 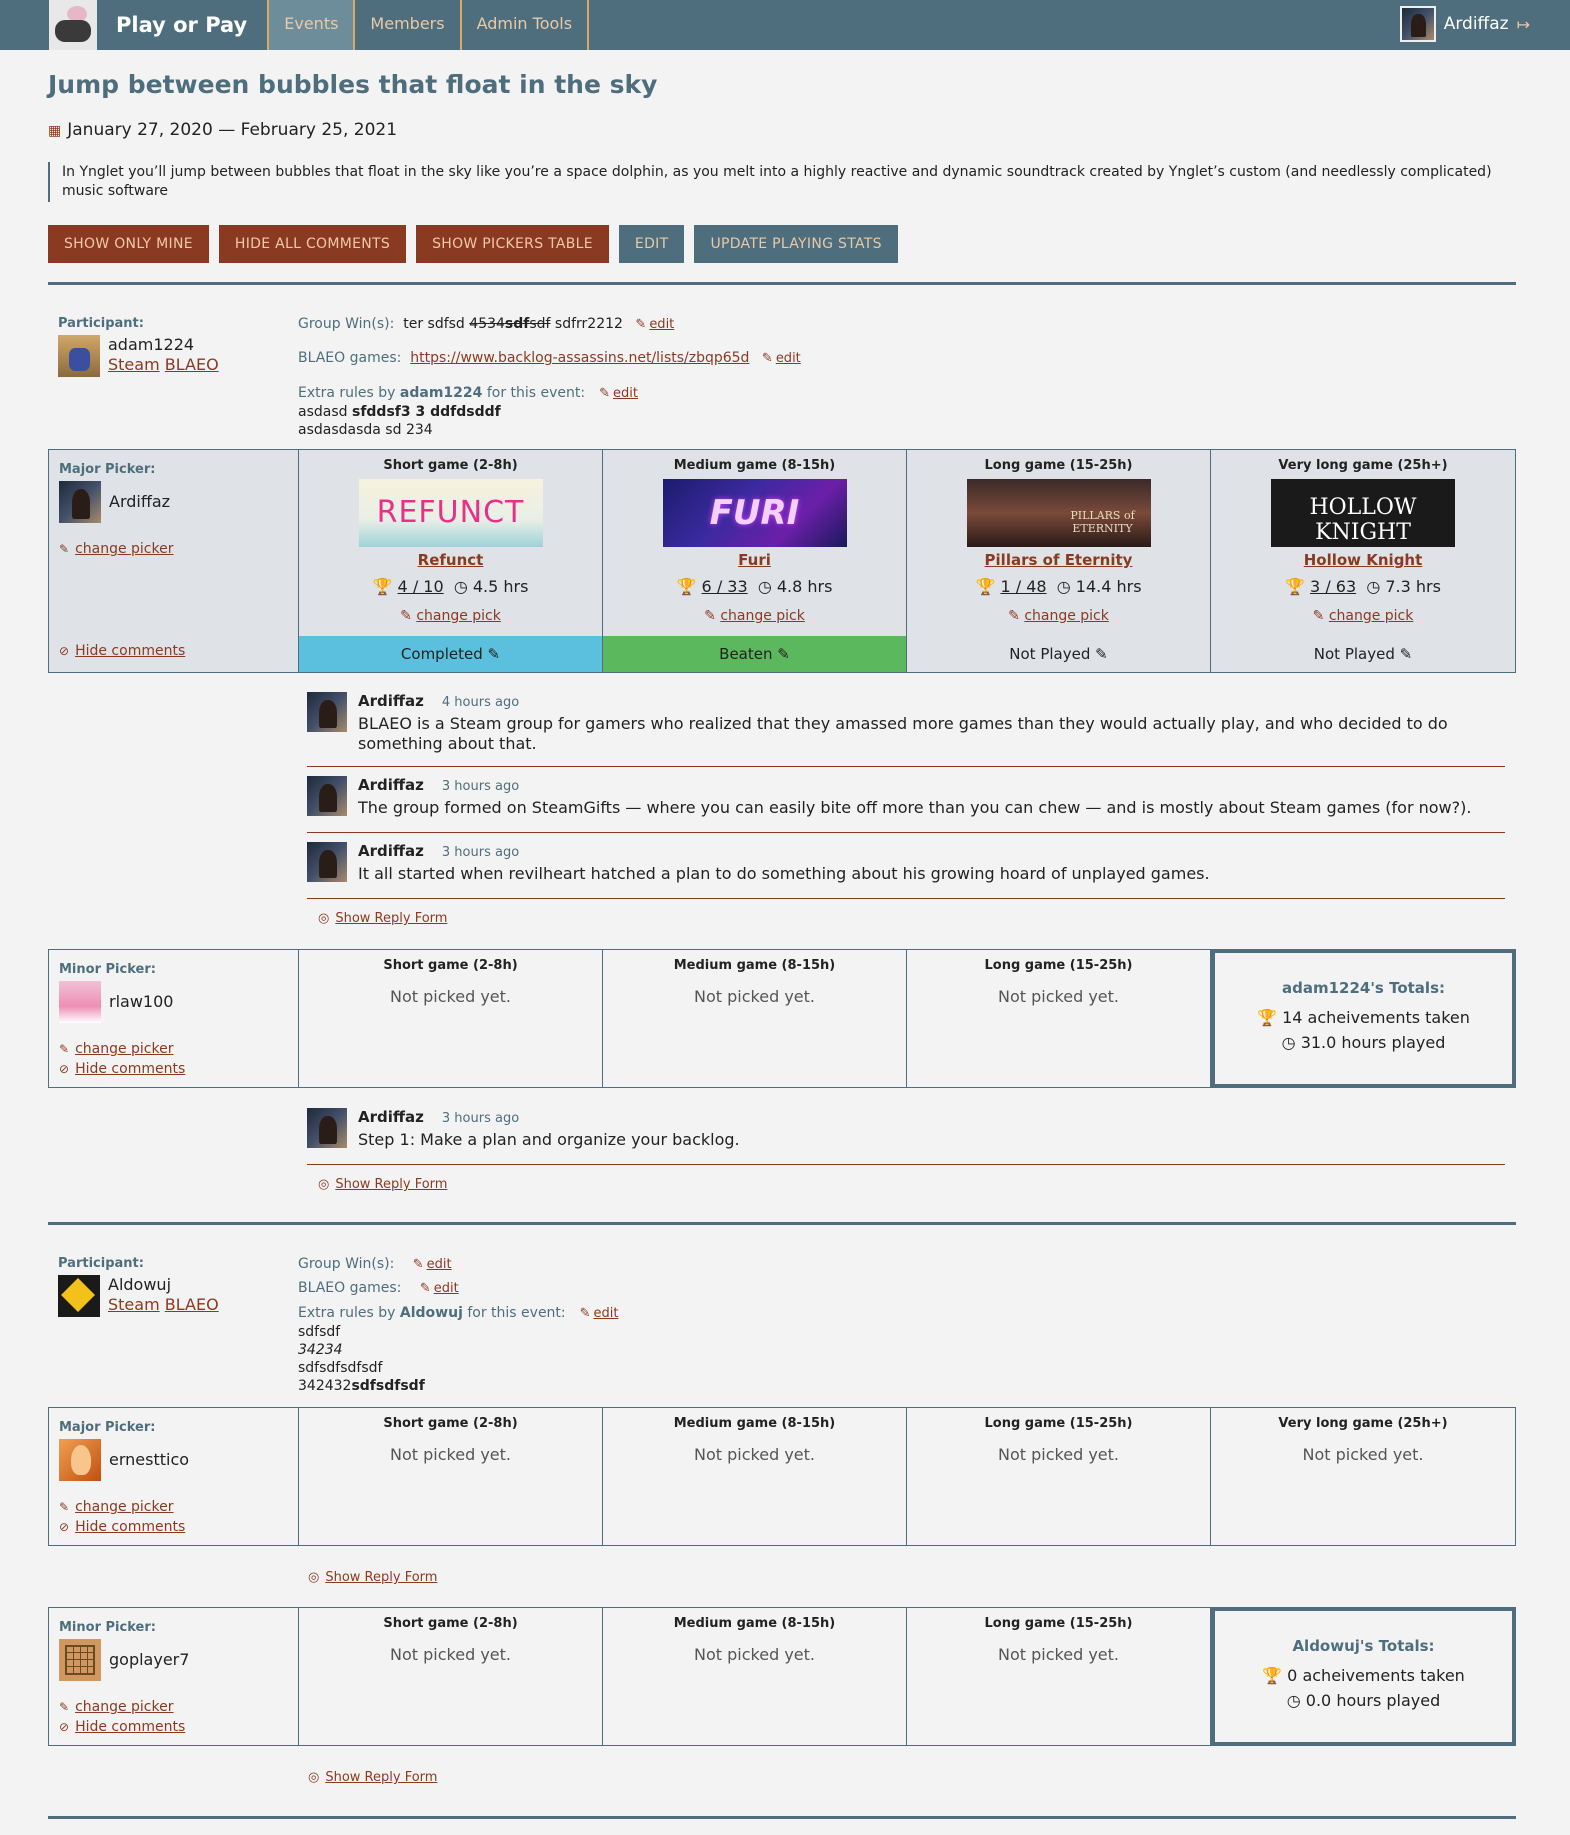 I want to click on achievements-link: 3 / 63, so click(x=1333, y=586).